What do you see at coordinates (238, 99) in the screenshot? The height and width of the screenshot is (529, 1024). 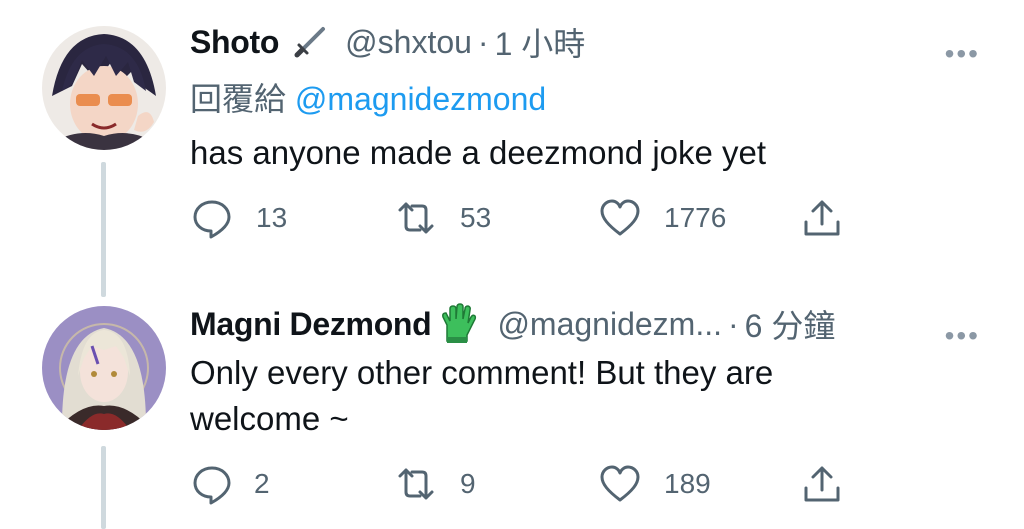 I see `reply-to-label: 回覆給` at bounding box center [238, 99].